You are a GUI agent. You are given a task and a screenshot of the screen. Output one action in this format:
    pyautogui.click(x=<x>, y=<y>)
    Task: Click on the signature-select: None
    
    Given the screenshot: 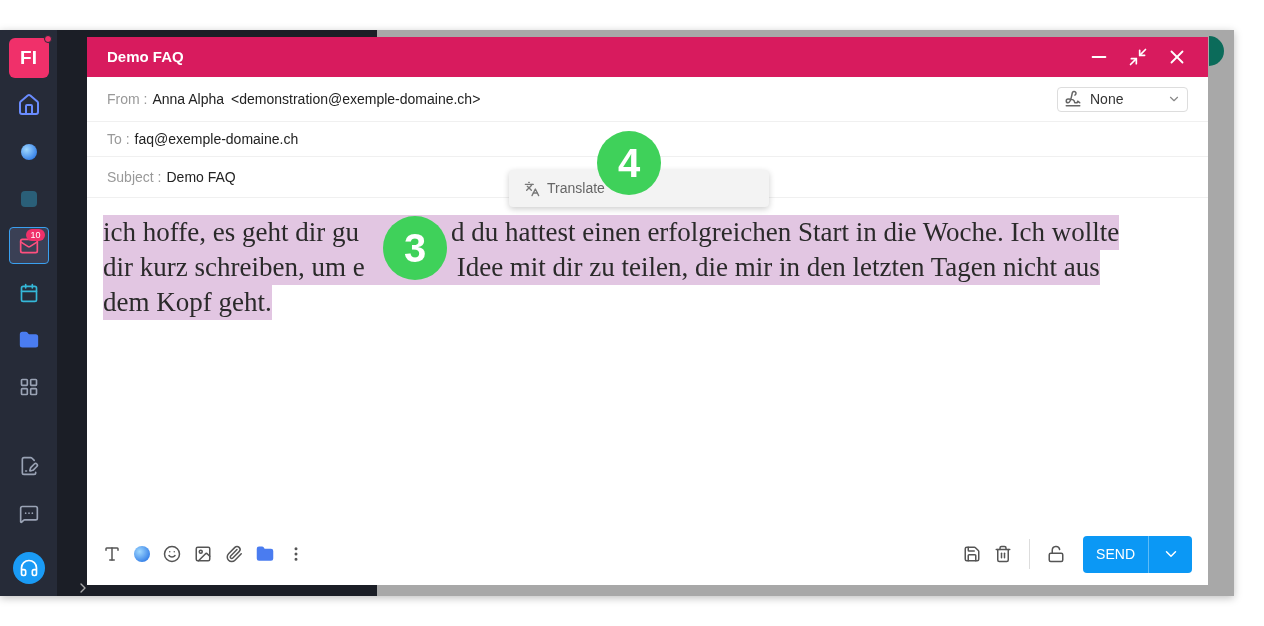 What is the action you would take?
    pyautogui.click(x=1122, y=99)
    